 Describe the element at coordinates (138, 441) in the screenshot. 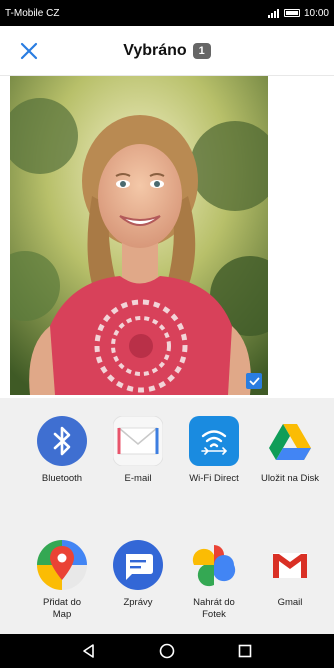

I see `email-icon` at that location.